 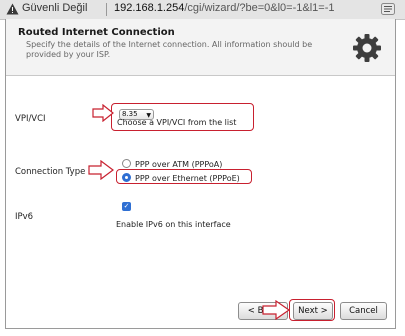 I want to click on vpi-label: VPI/VCI, so click(x=30, y=119).